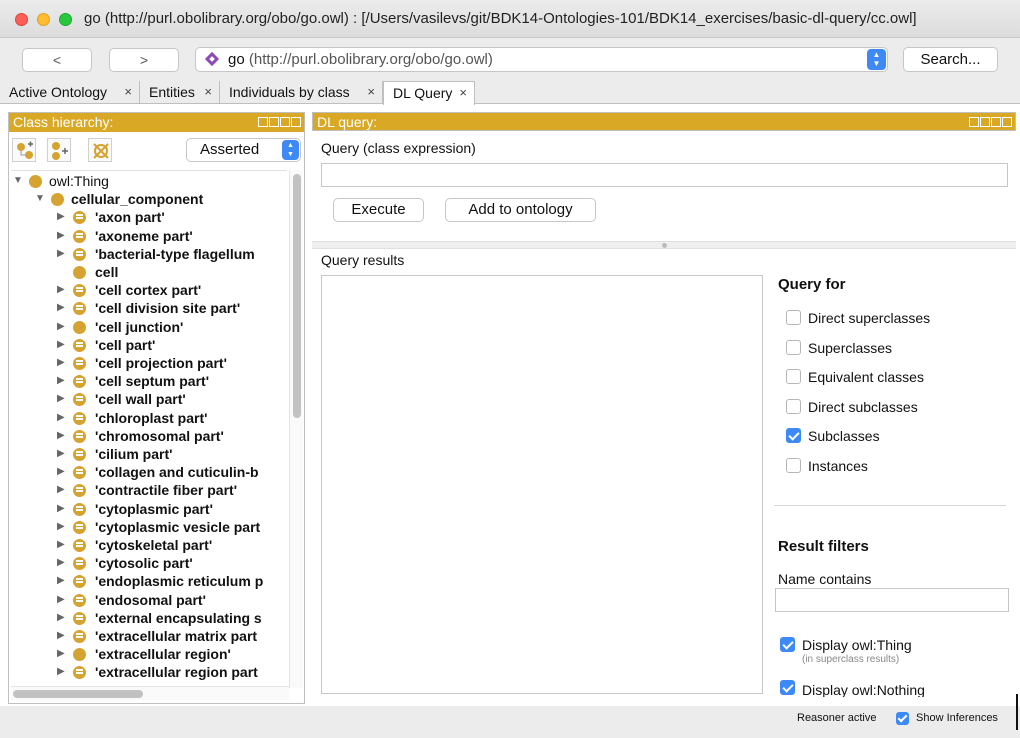  What do you see at coordinates (149, 600) in the screenshot?
I see `tree-item: ▶ 'endosomal part'` at bounding box center [149, 600].